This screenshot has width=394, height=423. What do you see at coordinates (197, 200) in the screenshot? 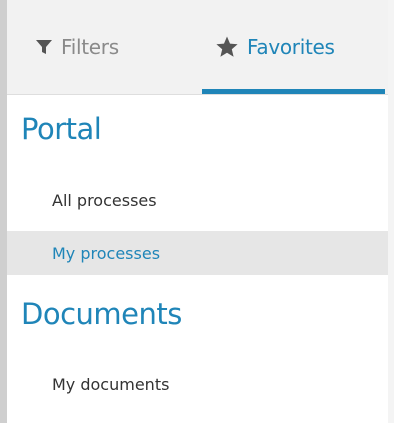
I see `list-item-all-processes: All processes` at bounding box center [197, 200].